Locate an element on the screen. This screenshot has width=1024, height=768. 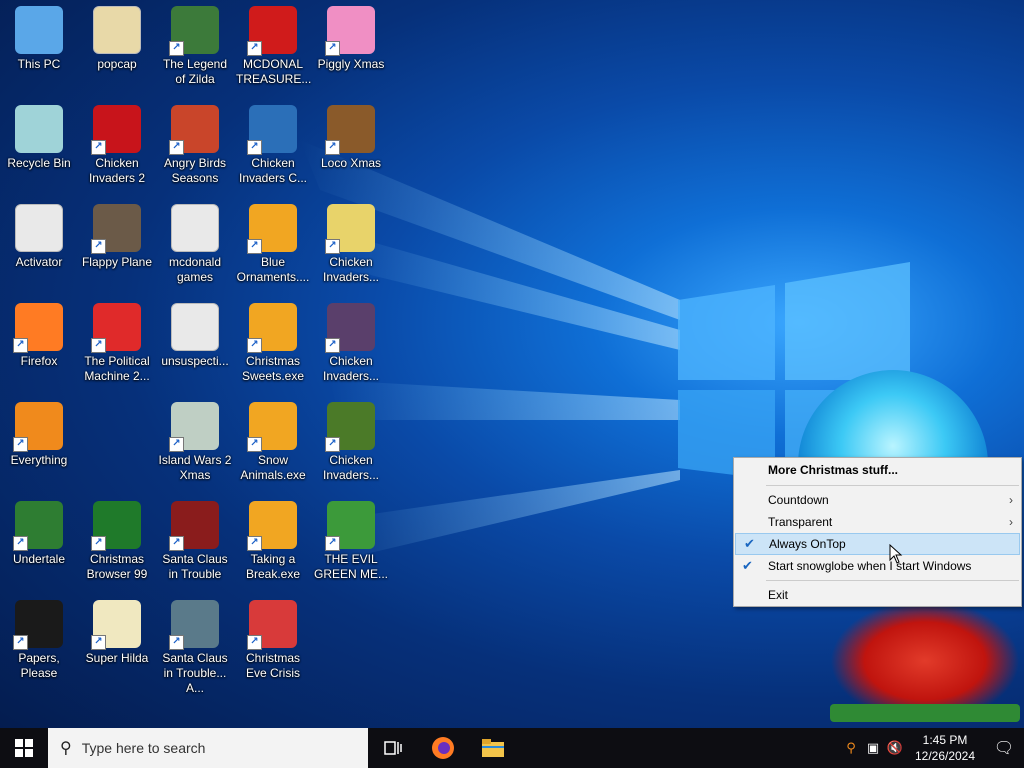
desktop-icon: ↗ Papers, Please is located at coordinates (39, 637).